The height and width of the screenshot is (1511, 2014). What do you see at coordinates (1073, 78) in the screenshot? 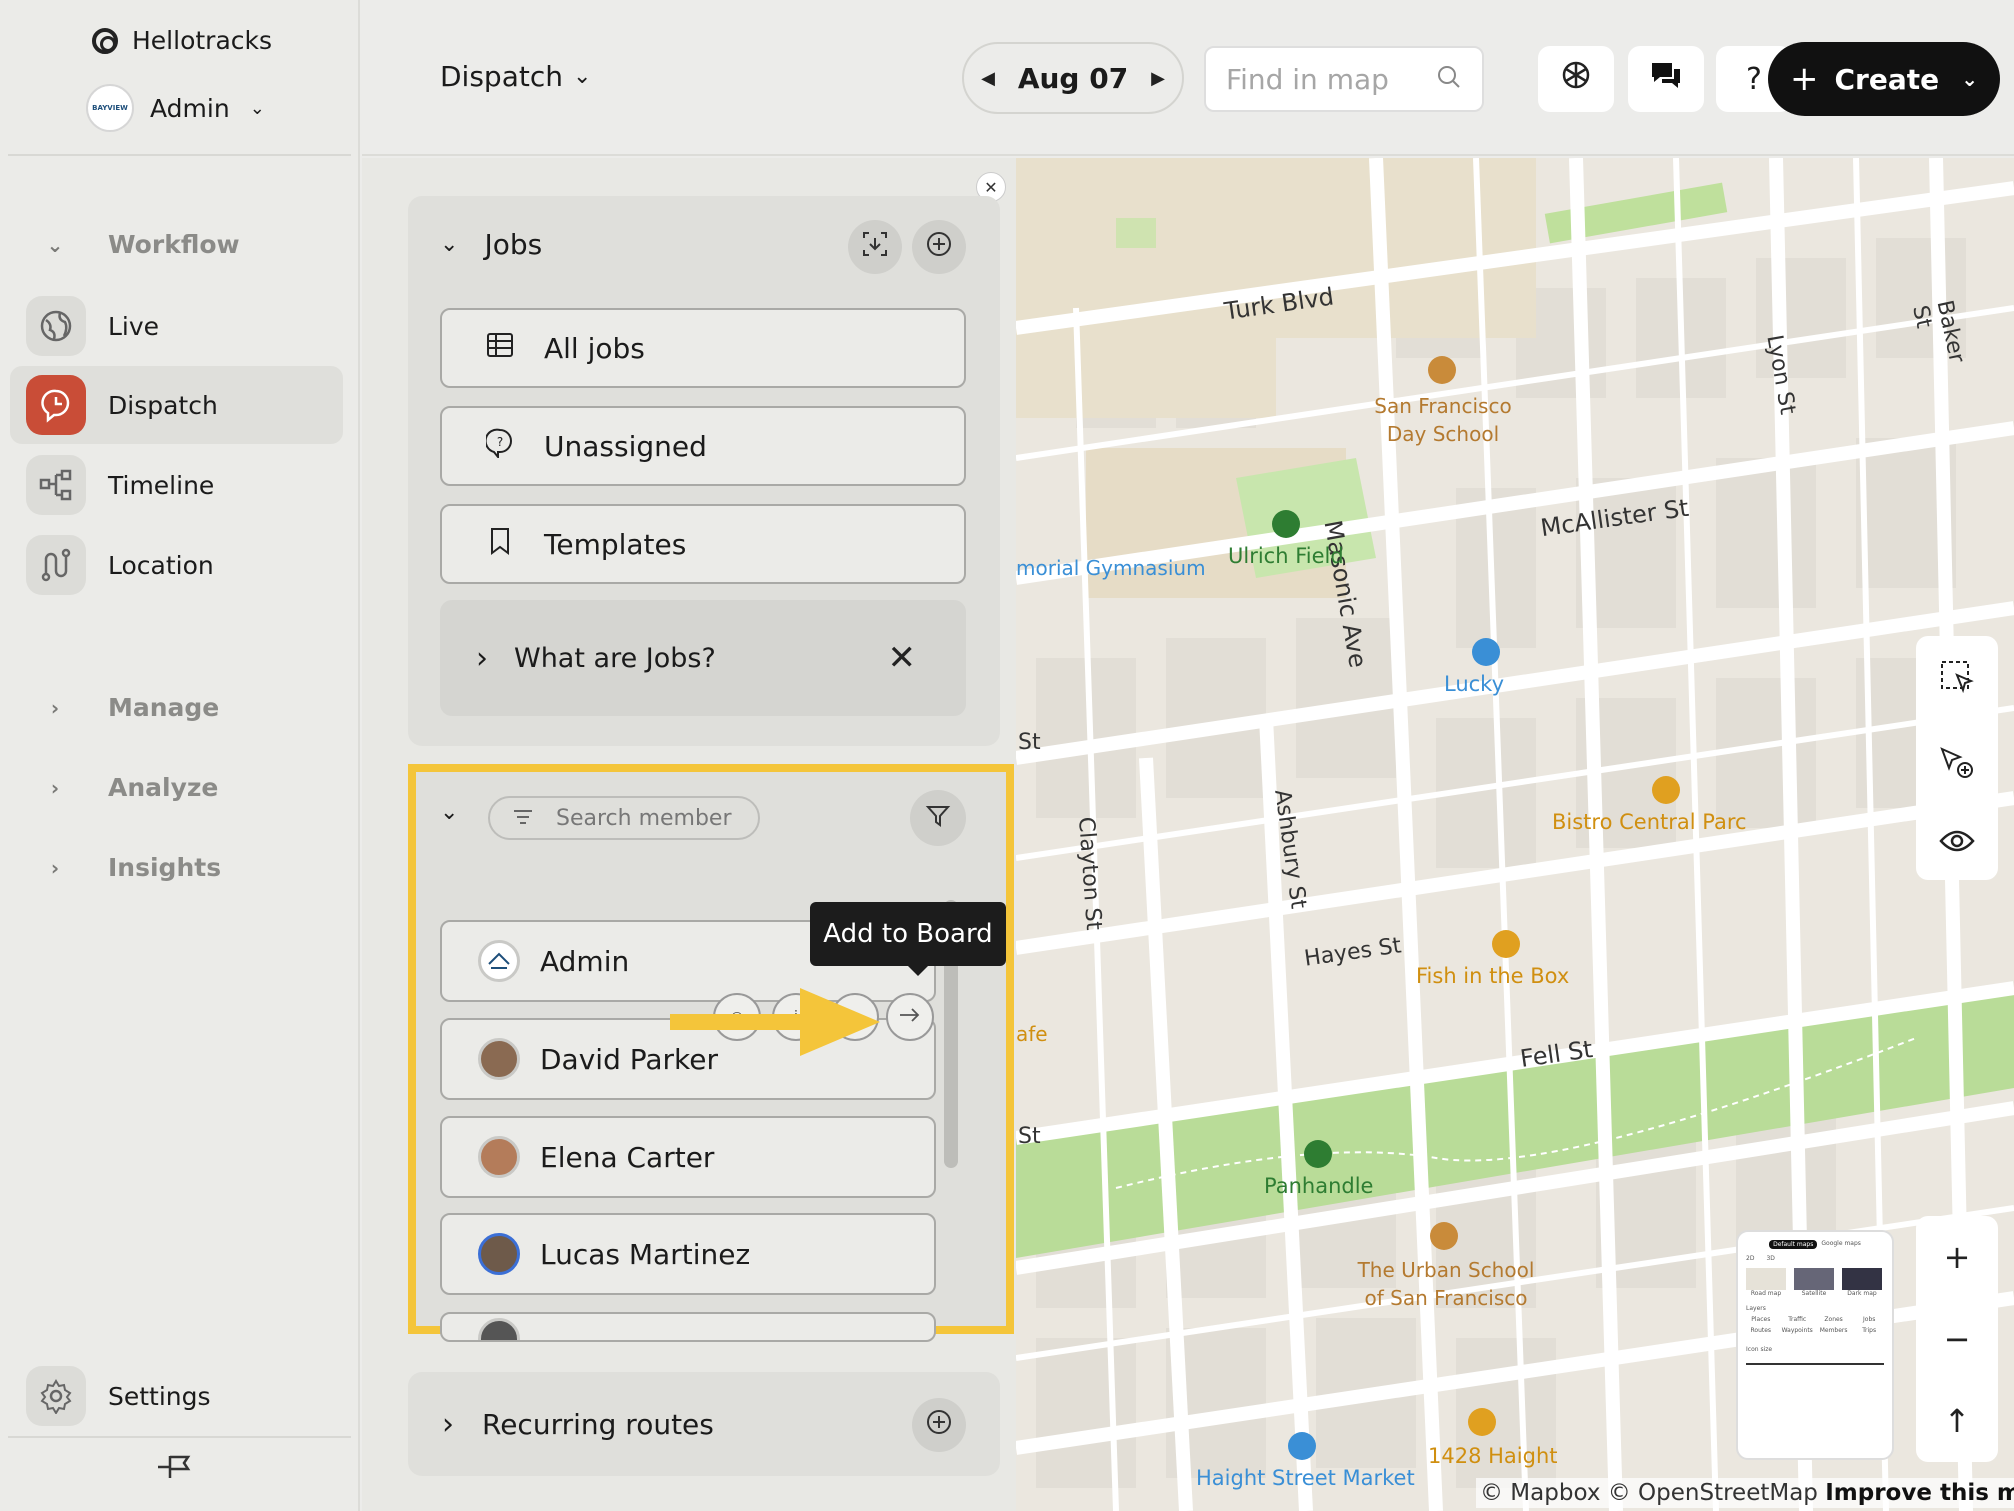
I see `date-label: Aug 07` at bounding box center [1073, 78].